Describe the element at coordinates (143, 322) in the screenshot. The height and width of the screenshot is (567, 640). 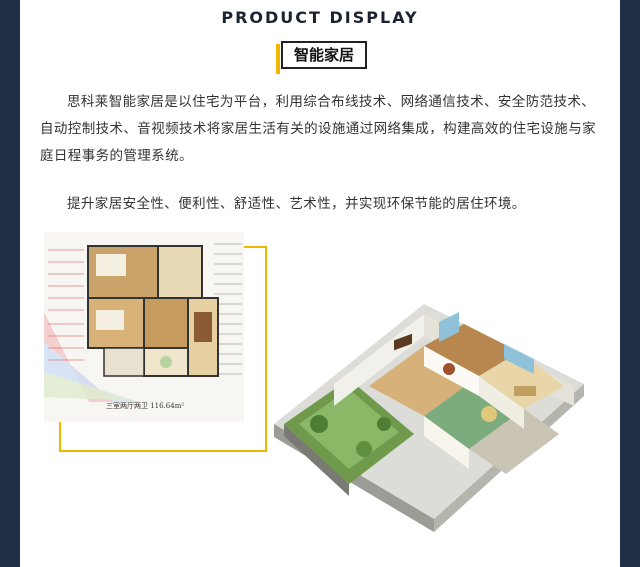
I see `floor-plan-drawing` at that location.